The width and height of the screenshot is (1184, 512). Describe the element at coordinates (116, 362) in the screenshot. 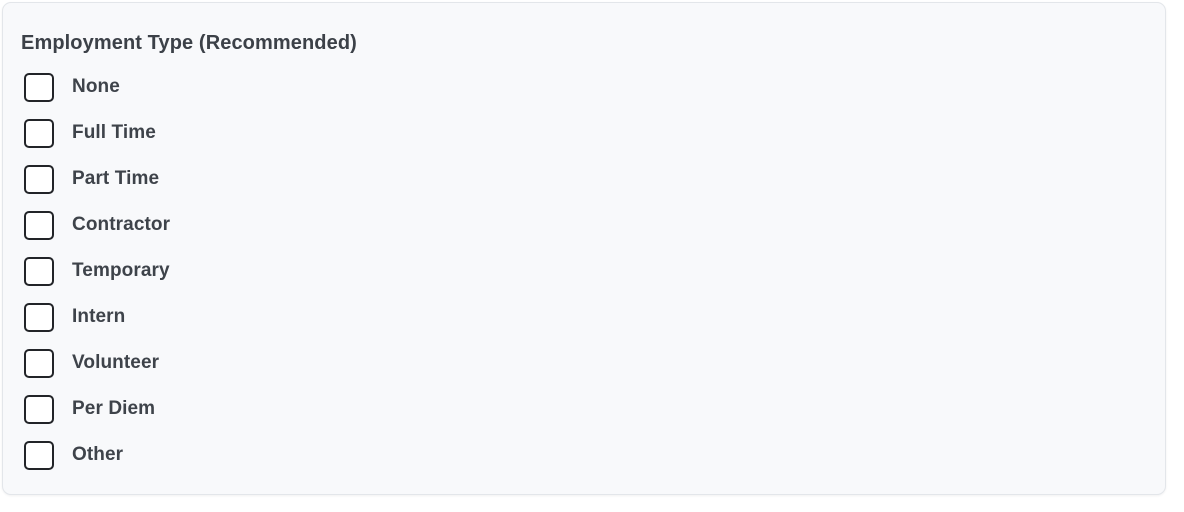

I see `option-label-volunteer: Volunteer` at that location.